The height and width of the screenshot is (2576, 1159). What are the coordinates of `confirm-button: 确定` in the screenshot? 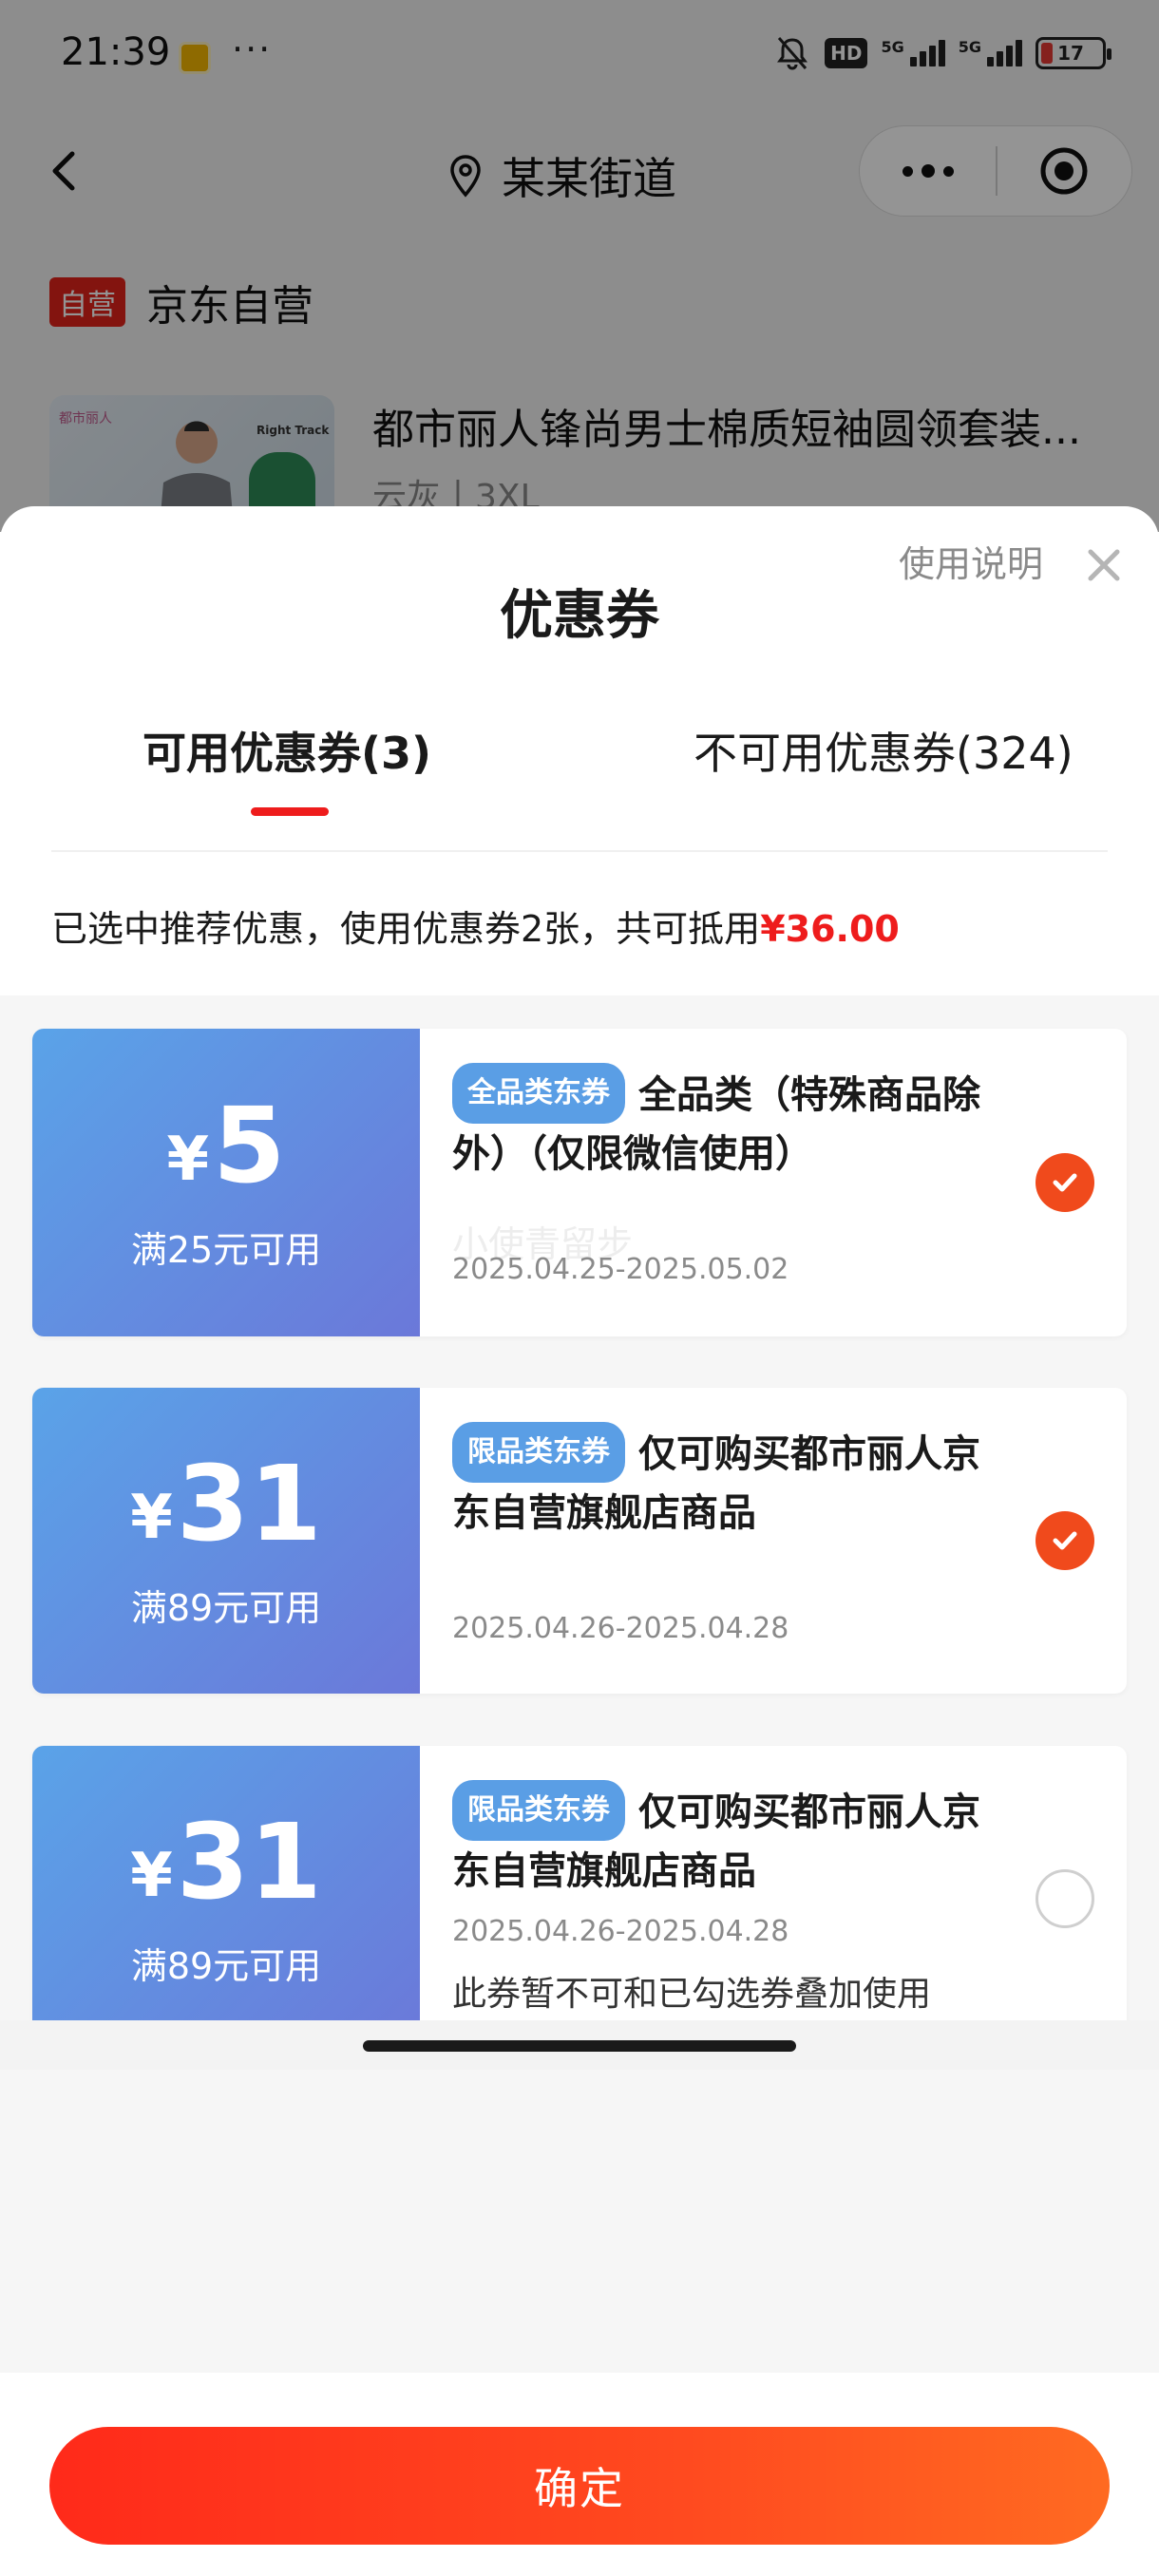 It's located at (579, 2486).